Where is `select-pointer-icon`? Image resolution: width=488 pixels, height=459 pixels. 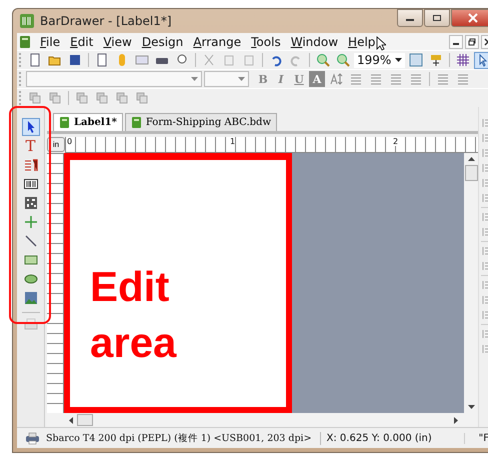 select-pointer-icon is located at coordinates (481, 60).